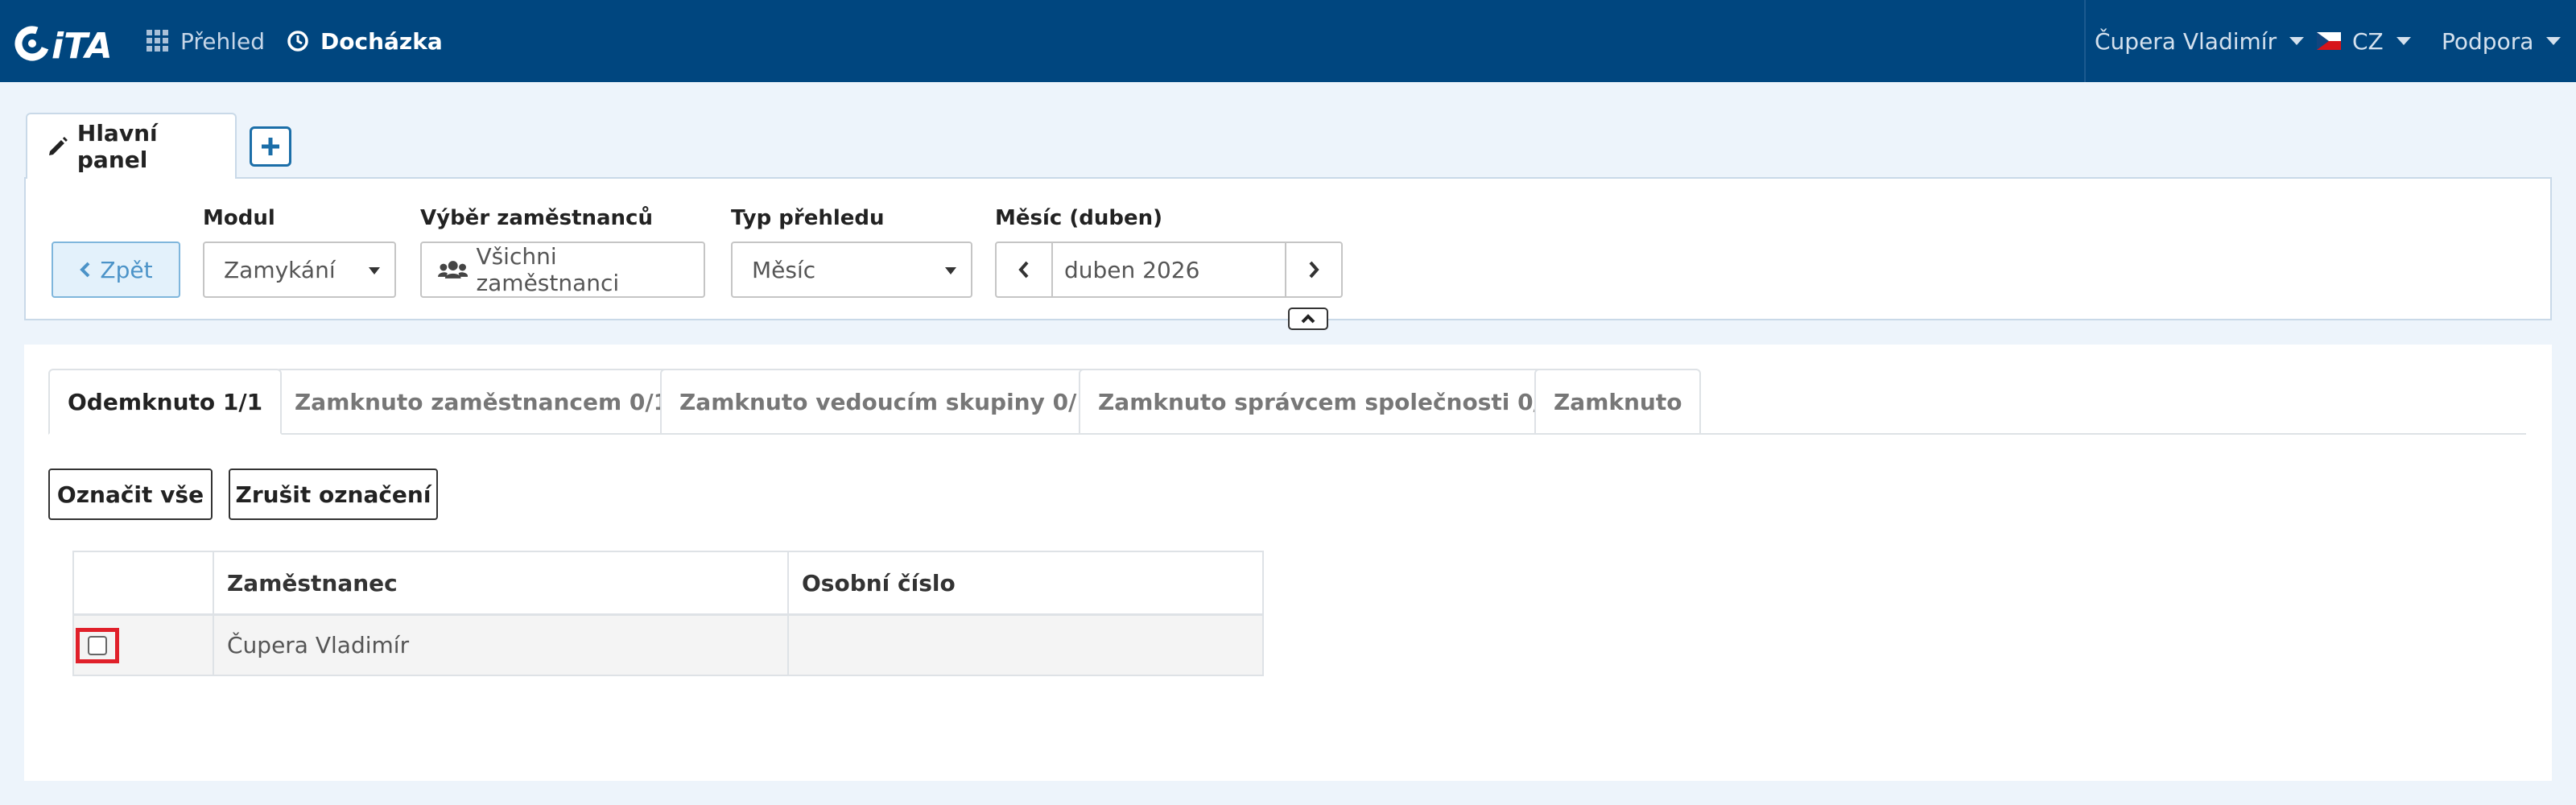 The height and width of the screenshot is (805, 2576). Describe the element at coordinates (280, 269) in the screenshot. I see `module-value: Zamykání` at that location.